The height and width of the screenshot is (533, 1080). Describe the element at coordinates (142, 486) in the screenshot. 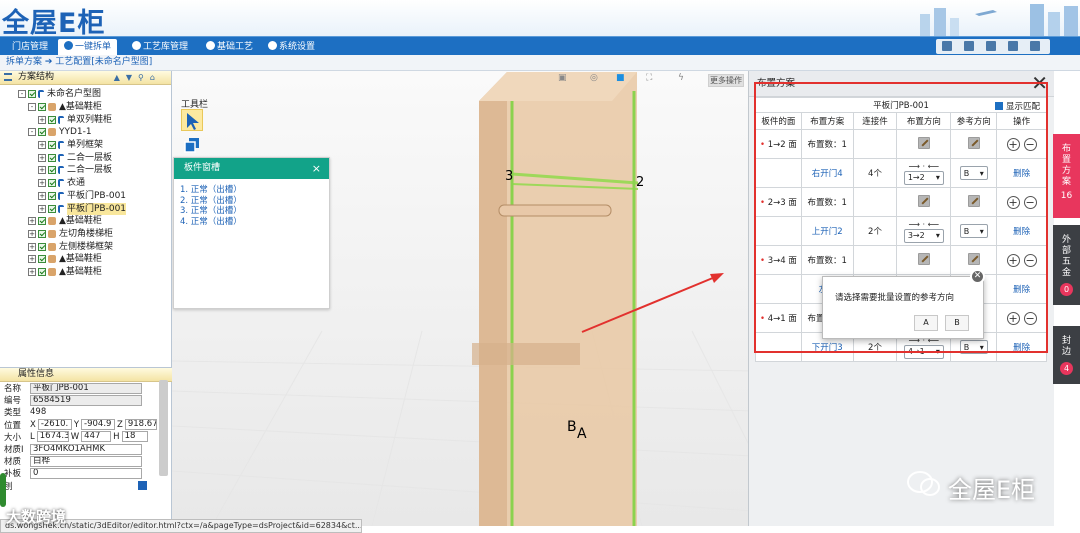

I see `save-icon` at that location.